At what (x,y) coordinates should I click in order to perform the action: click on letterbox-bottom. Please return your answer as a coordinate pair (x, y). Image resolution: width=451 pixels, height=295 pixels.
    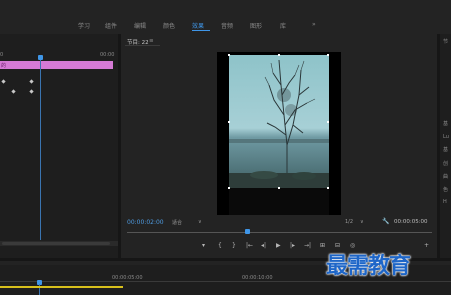
    Looking at the image, I should click on (279, 201).